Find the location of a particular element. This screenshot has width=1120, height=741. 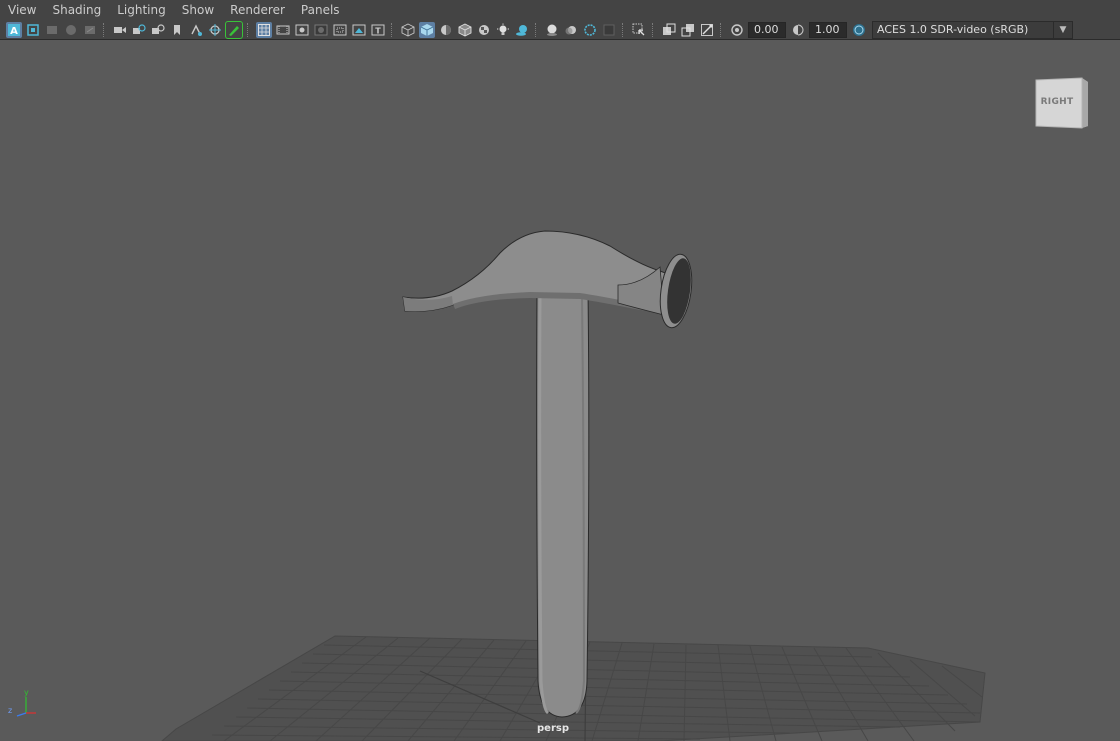

image-plane-button is located at coordinates (71, 30).